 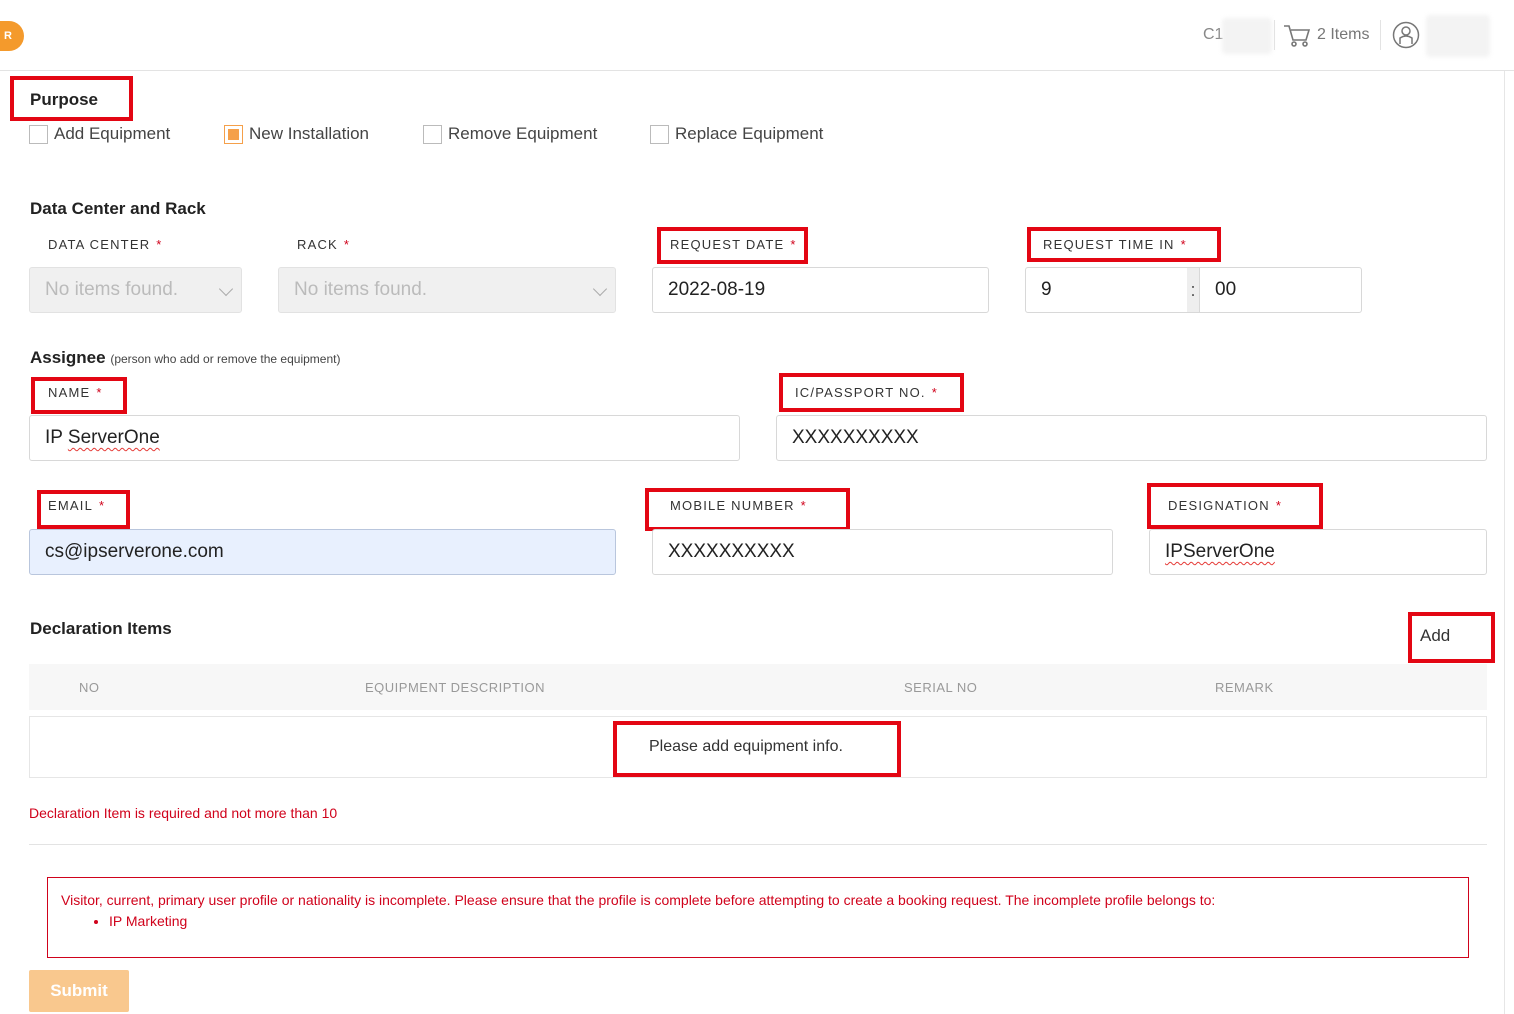 What do you see at coordinates (1406, 35) in the screenshot?
I see `user-avatar-icon` at bounding box center [1406, 35].